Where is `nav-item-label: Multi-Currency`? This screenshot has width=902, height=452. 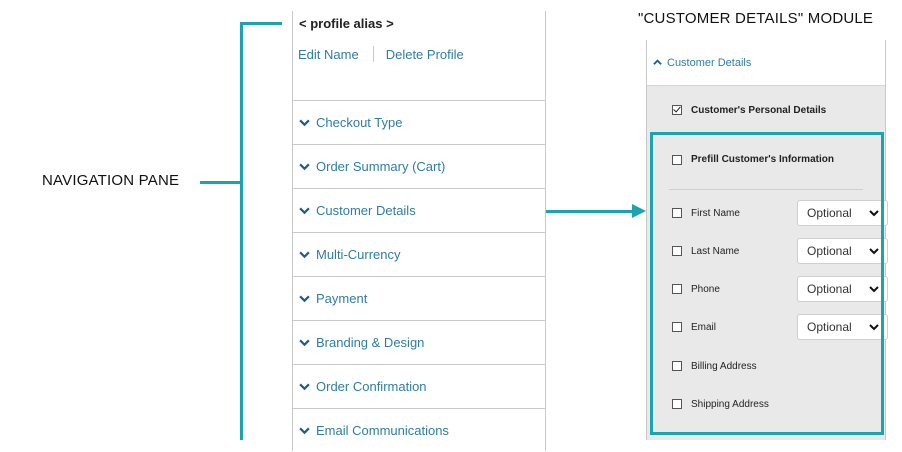
nav-item-label: Multi-Currency is located at coordinates (358, 254).